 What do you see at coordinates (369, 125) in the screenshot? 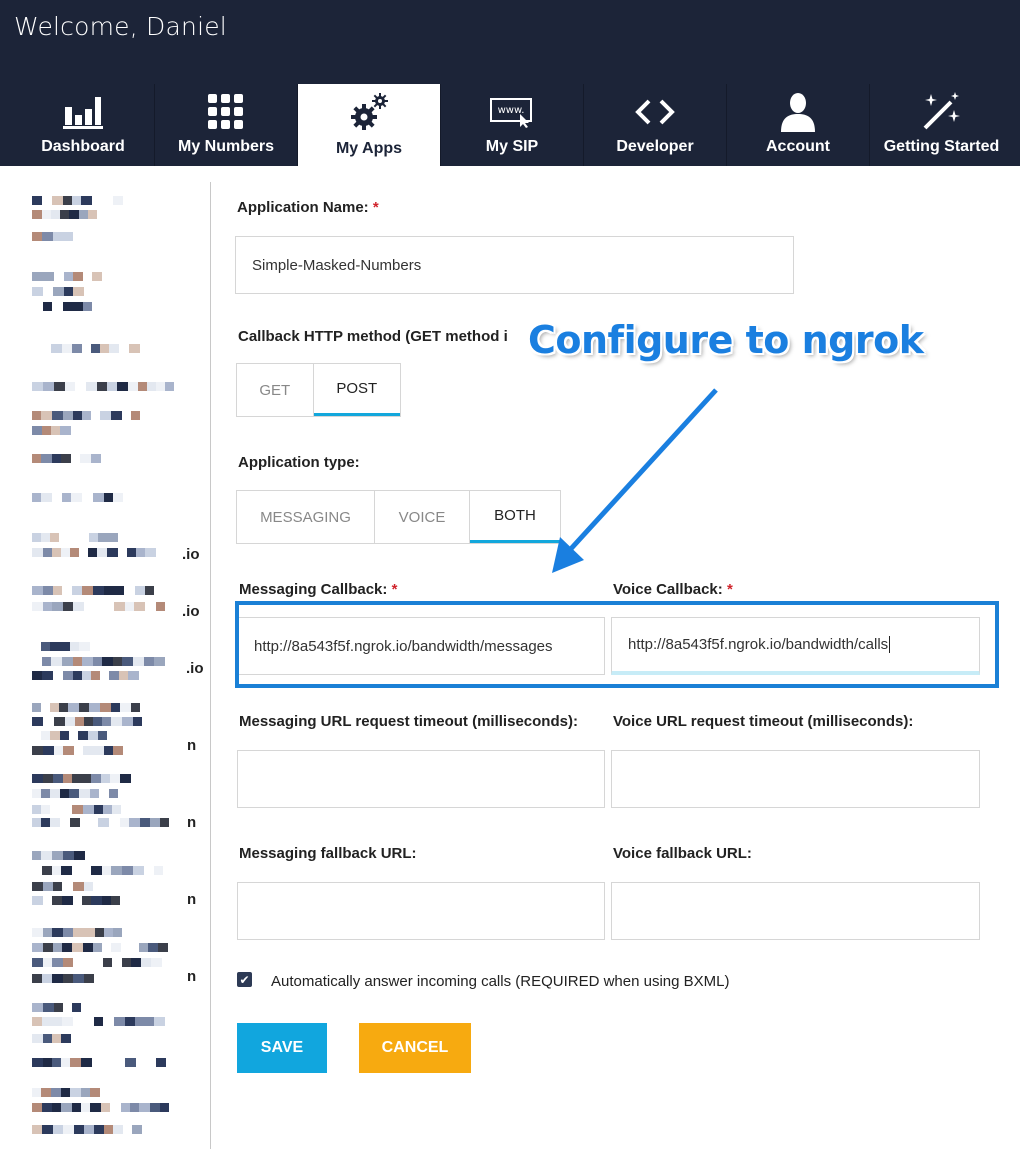
I see `tab-my-apps: My Apps` at bounding box center [369, 125].